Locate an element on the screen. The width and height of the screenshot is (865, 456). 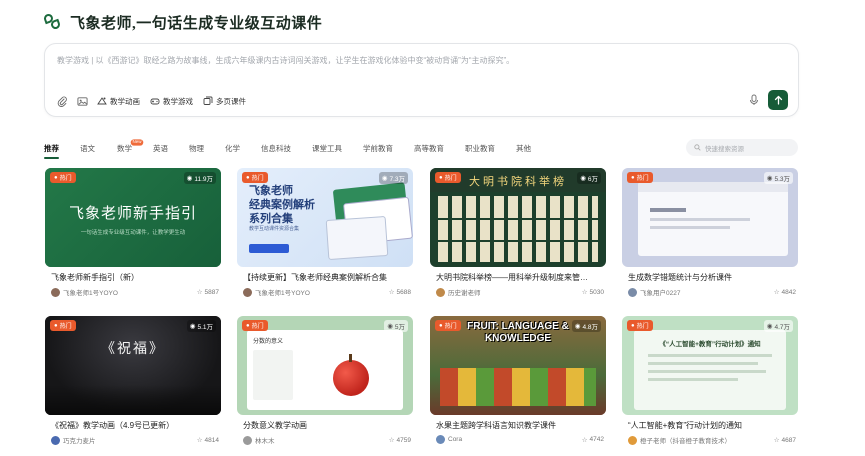
search-input: 快速搜索资源 is located at coordinates (742, 147).